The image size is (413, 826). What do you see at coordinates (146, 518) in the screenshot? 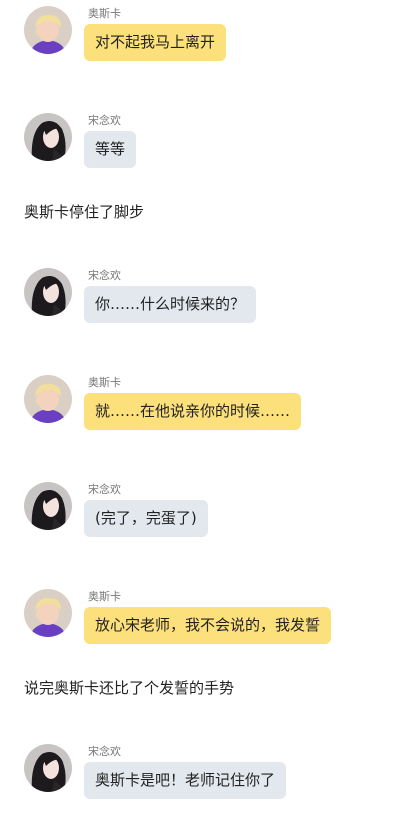
I see `message-bubble: (完了，完蛋了)` at bounding box center [146, 518].